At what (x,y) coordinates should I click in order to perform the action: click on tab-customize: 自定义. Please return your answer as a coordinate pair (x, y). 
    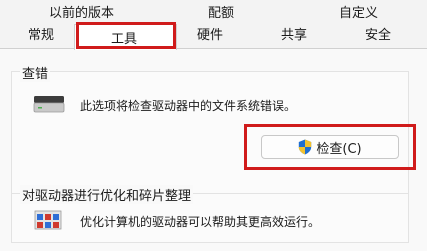
    Looking at the image, I should click on (358, 14).